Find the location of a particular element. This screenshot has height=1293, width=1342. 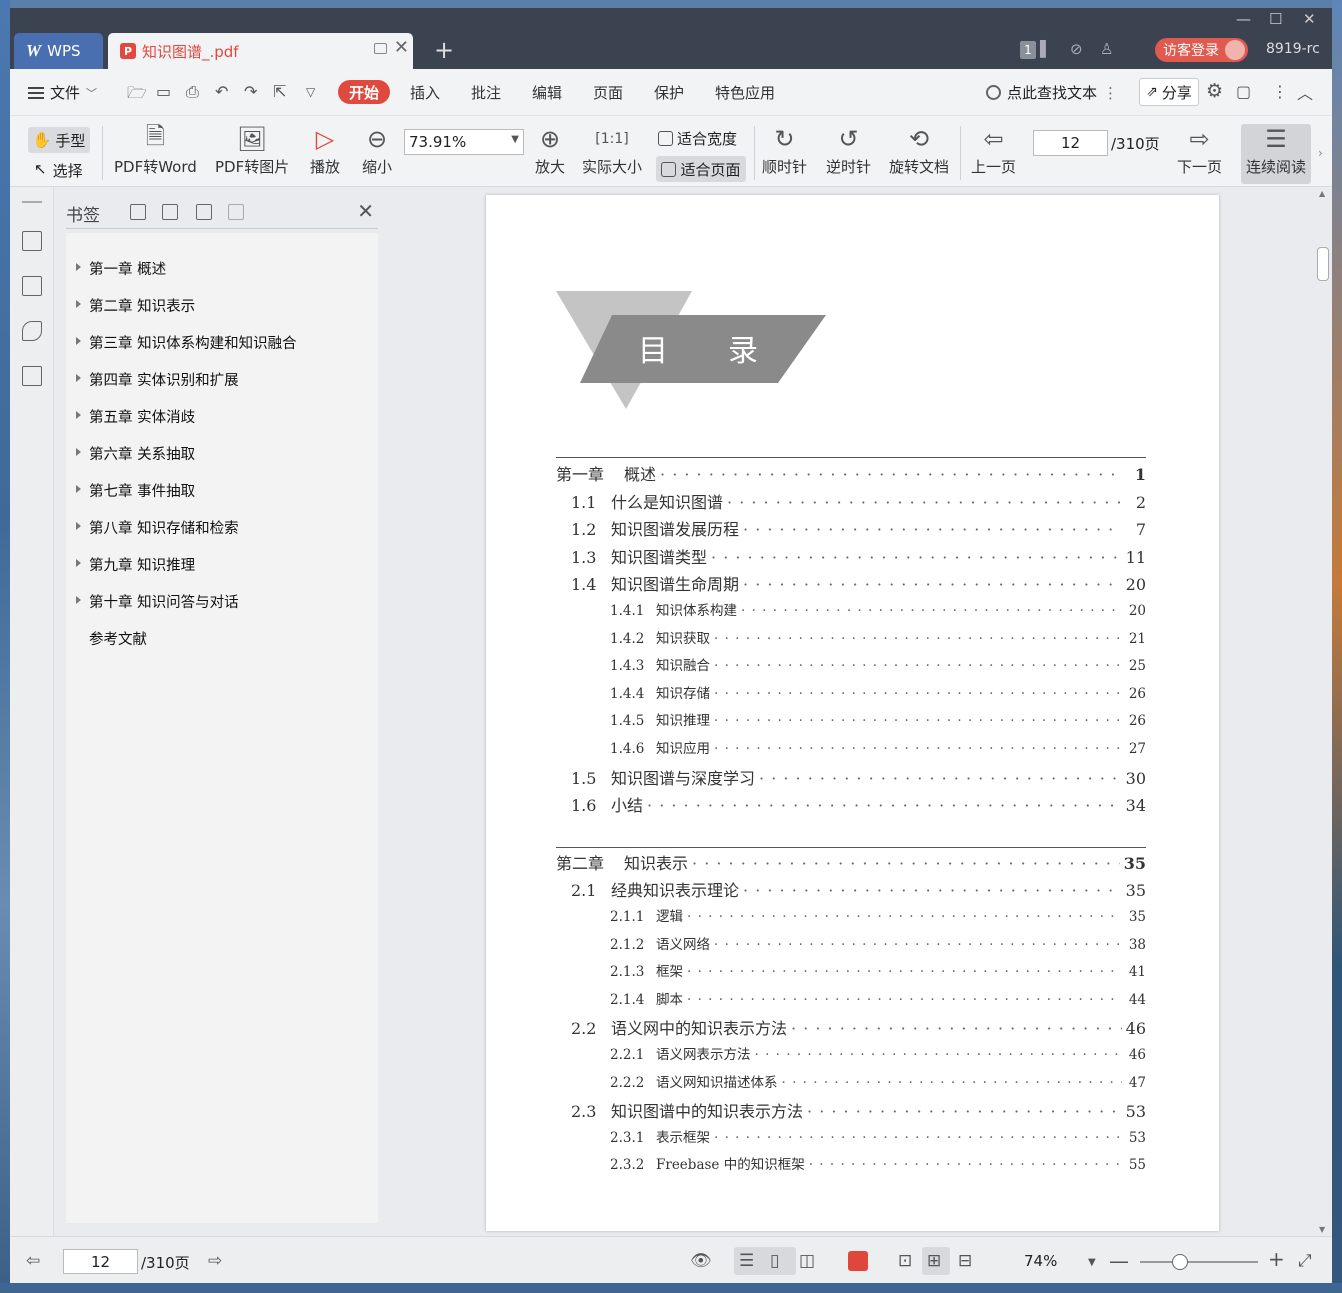

toc-entry: 2.3.1 表示框架 53 is located at coordinates (851, 1136).